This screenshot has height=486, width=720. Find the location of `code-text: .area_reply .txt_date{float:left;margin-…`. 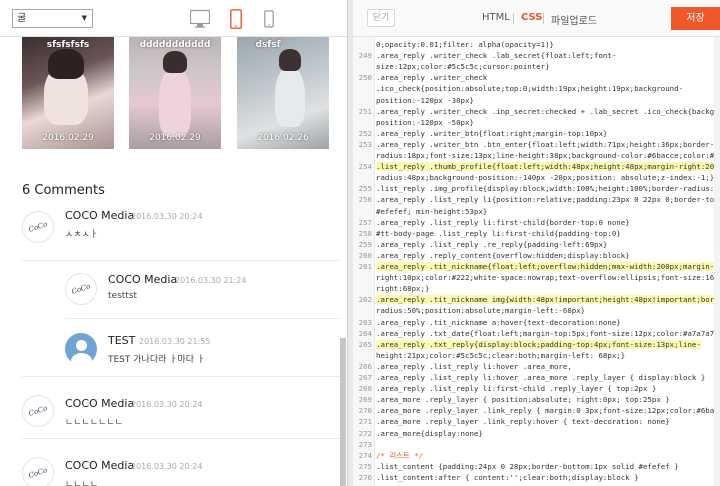

code-text: .area_reply .txt_date{float:left;margin-… is located at coordinates (547, 333).